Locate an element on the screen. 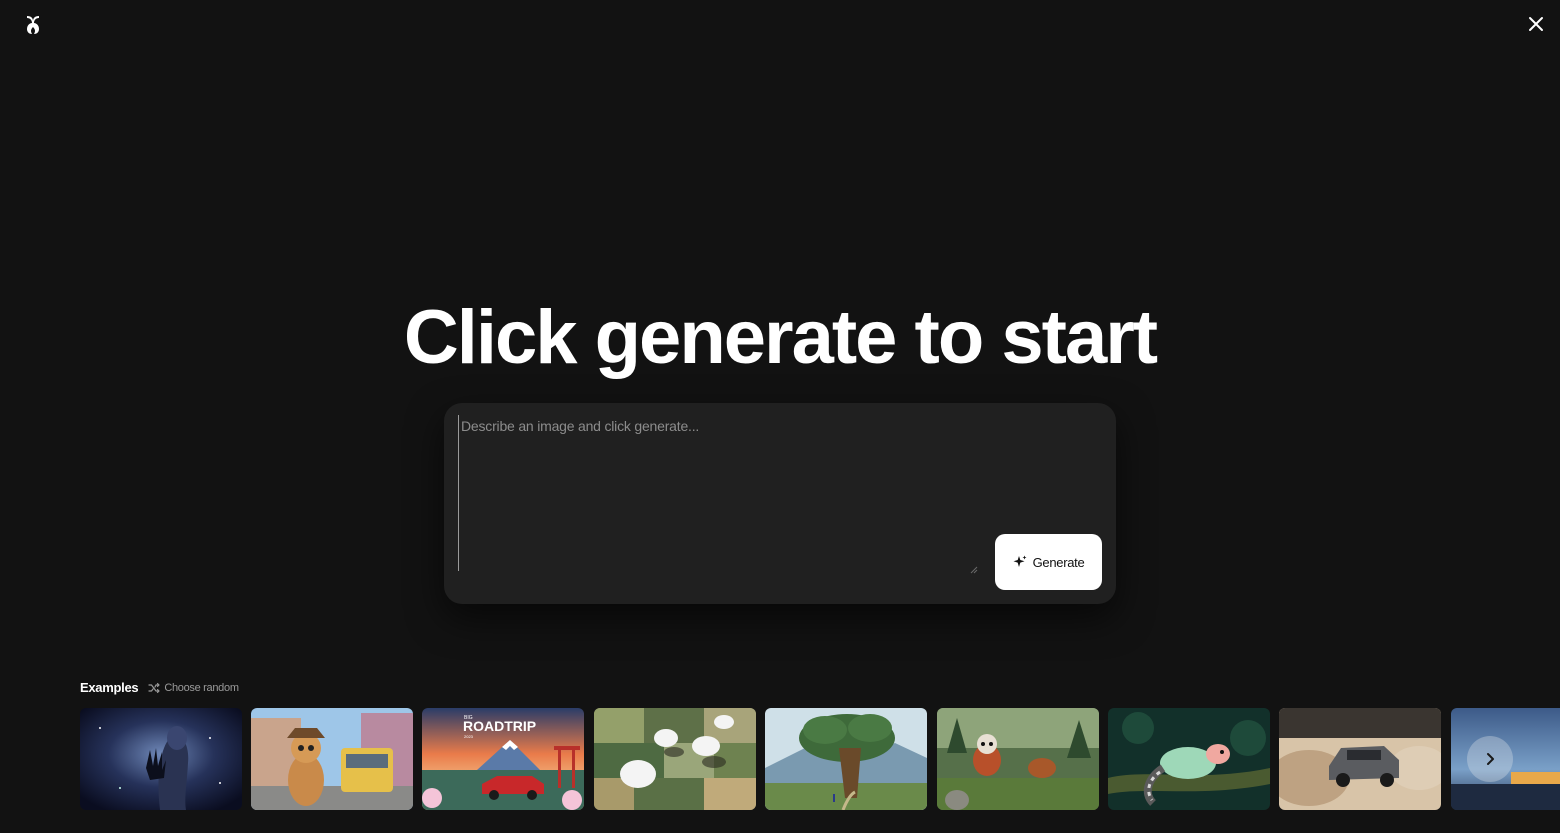  choose-random-label: Choose random is located at coordinates (201, 687).